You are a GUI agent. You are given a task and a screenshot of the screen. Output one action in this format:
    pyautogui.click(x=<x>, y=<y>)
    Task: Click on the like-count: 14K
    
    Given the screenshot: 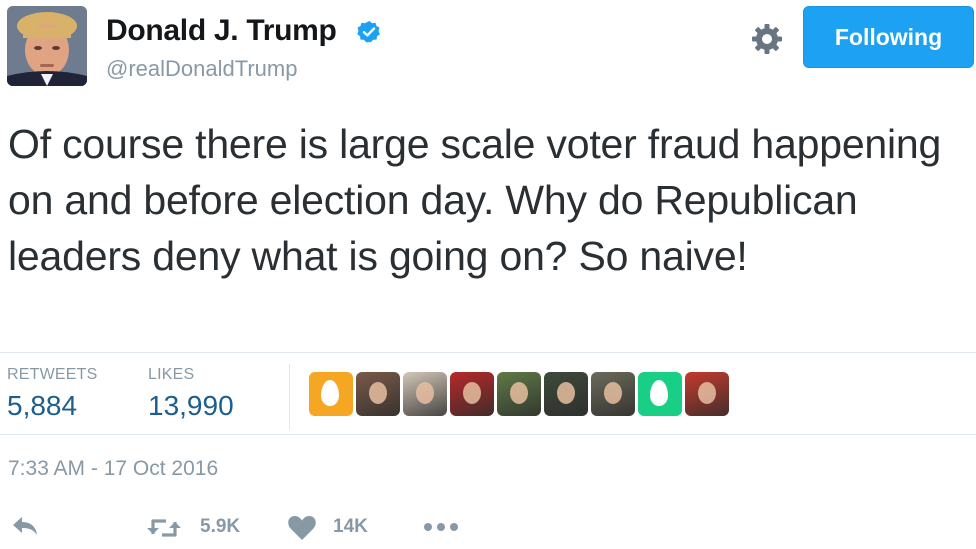 What is the action you would take?
    pyautogui.click(x=350, y=526)
    